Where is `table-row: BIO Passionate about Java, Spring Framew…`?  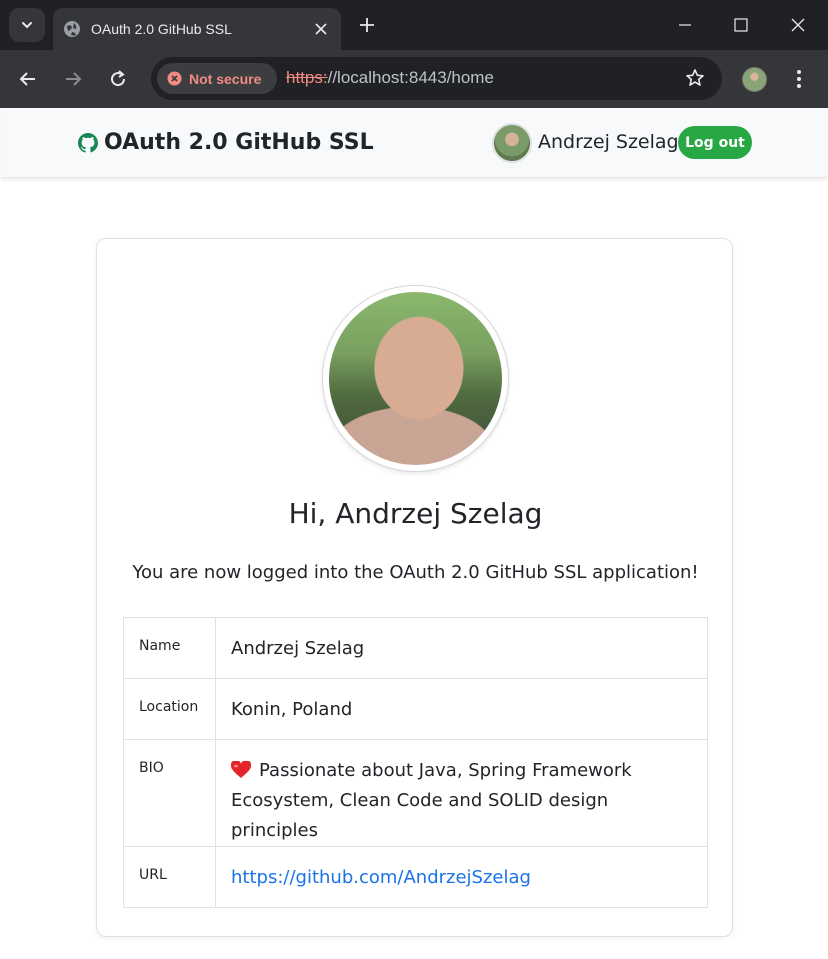
table-row: BIO Passionate about Java, Spring Framew… is located at coordinates (415, 793).